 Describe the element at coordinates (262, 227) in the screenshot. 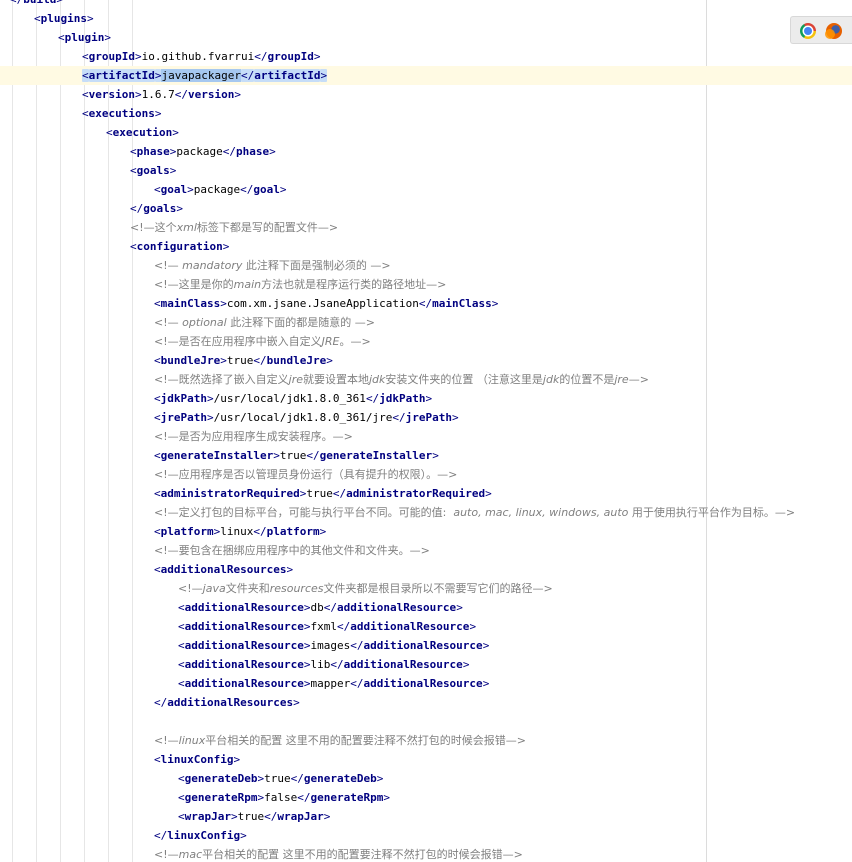

I see `xml-comment: 标签下都是写的配置文件—` at that location.